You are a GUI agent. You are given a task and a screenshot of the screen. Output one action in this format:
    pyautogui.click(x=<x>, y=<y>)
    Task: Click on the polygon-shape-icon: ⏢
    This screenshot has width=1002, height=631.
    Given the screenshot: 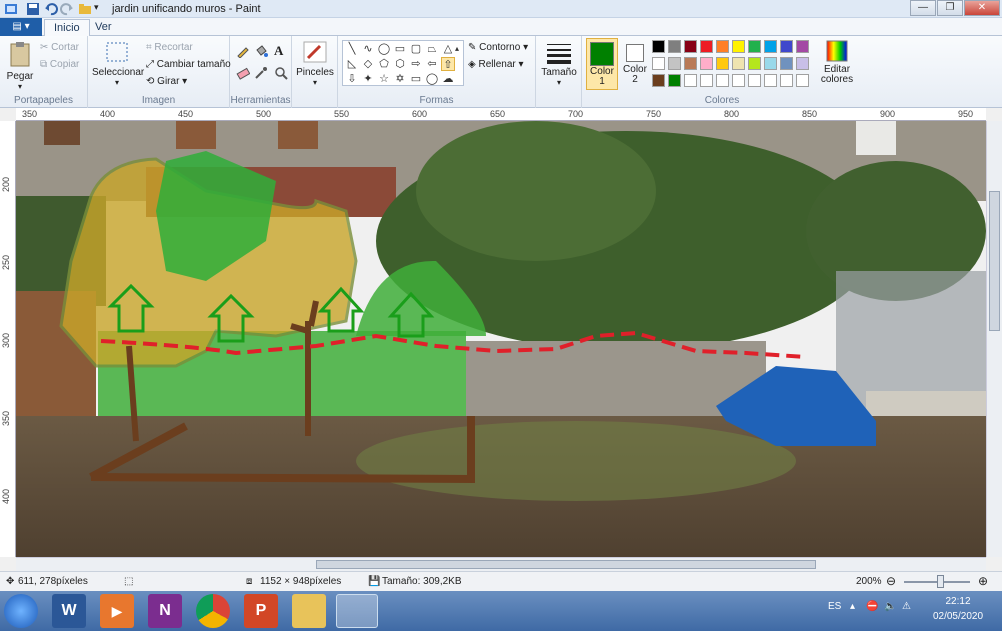 What is the action you would take?
    pyautogui.click(x=432, y=49)
    